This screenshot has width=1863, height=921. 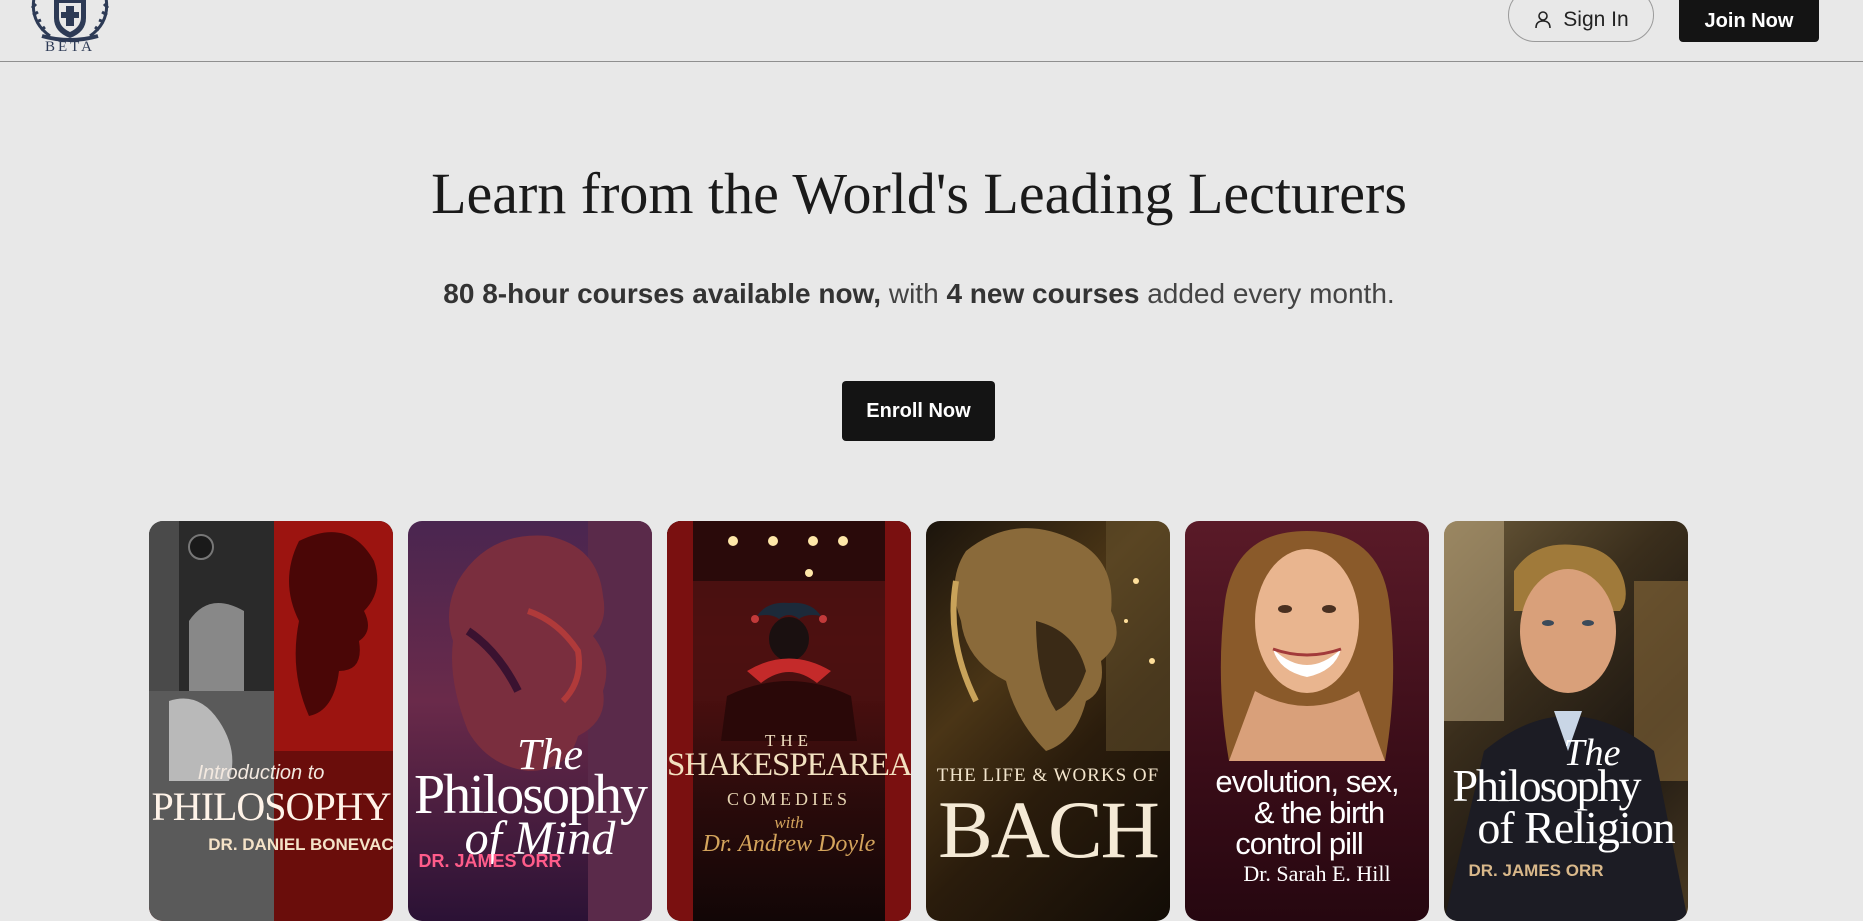 I want to click on sign-in-button: Sign In, so click(x=1581, y=21).